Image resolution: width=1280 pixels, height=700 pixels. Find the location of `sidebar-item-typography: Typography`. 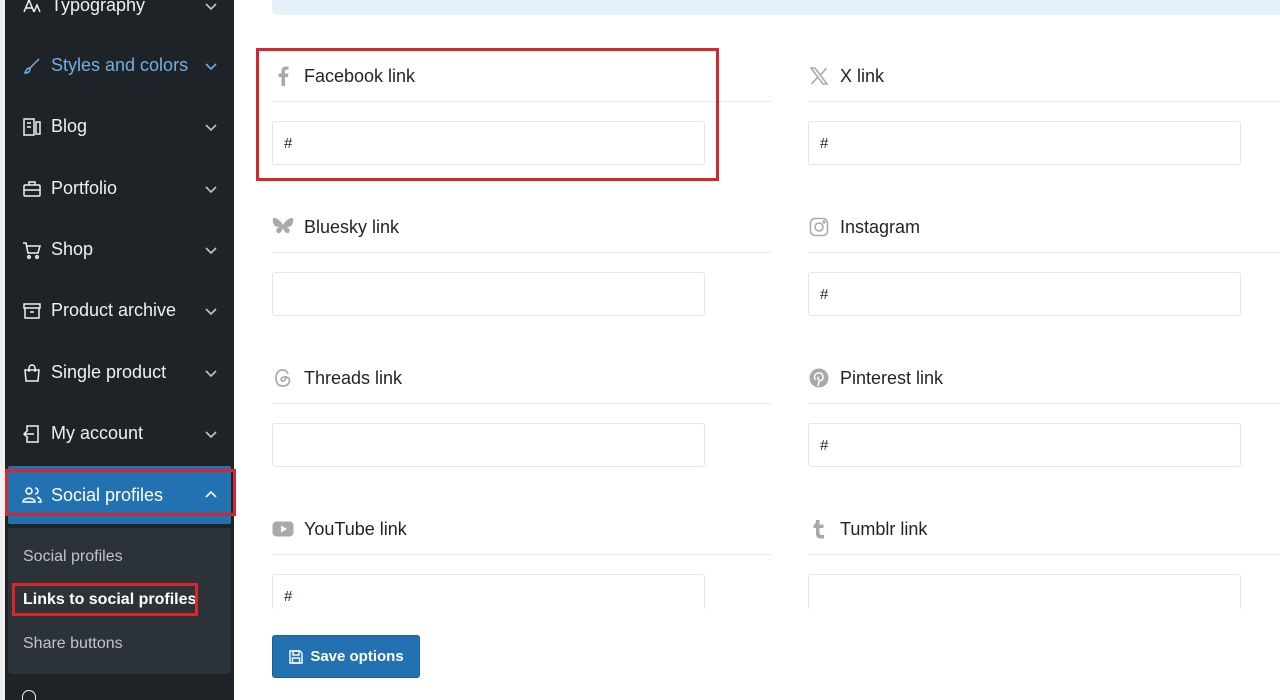

sidebar-item-typography: Typography is located at coordinates (119, 18).